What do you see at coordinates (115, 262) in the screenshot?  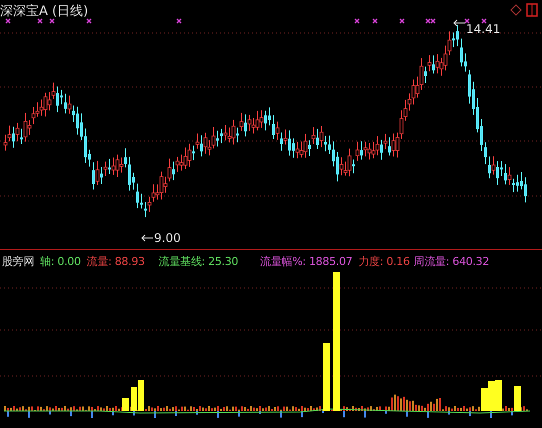 I see `indicator-value: 流量: 88.93` at bounding box center [115, 262].